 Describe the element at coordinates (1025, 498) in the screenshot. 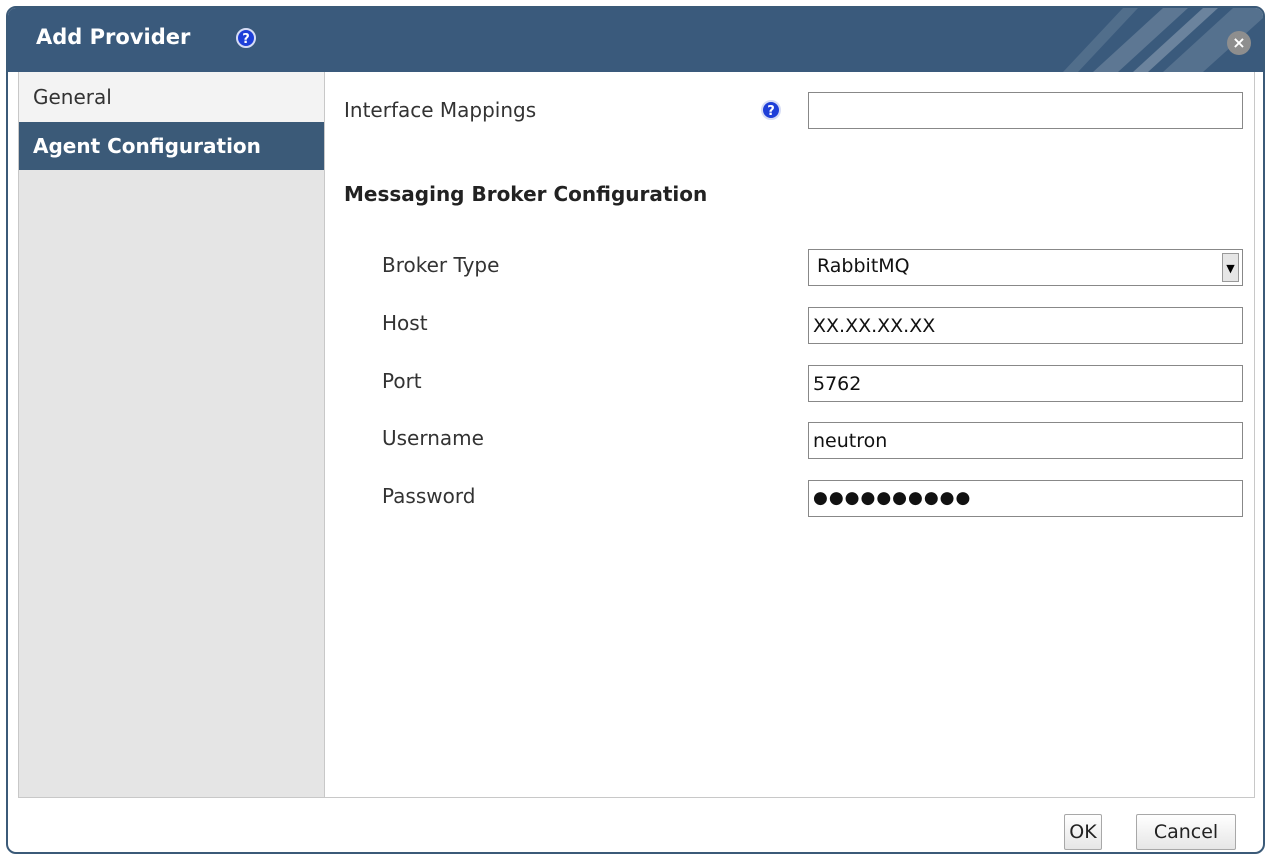

I see `password-input: ●●●●●●●●●●` at that location.